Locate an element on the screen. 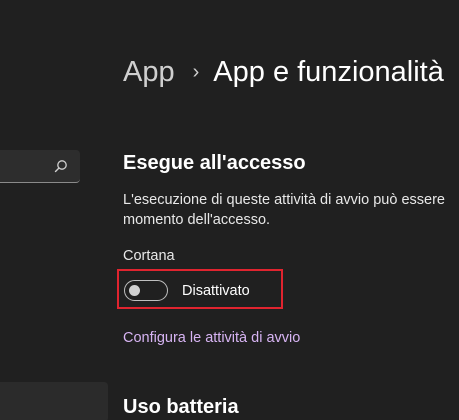  startup-section-title: Esegue all'accesso is located at coordinates (214, 163).